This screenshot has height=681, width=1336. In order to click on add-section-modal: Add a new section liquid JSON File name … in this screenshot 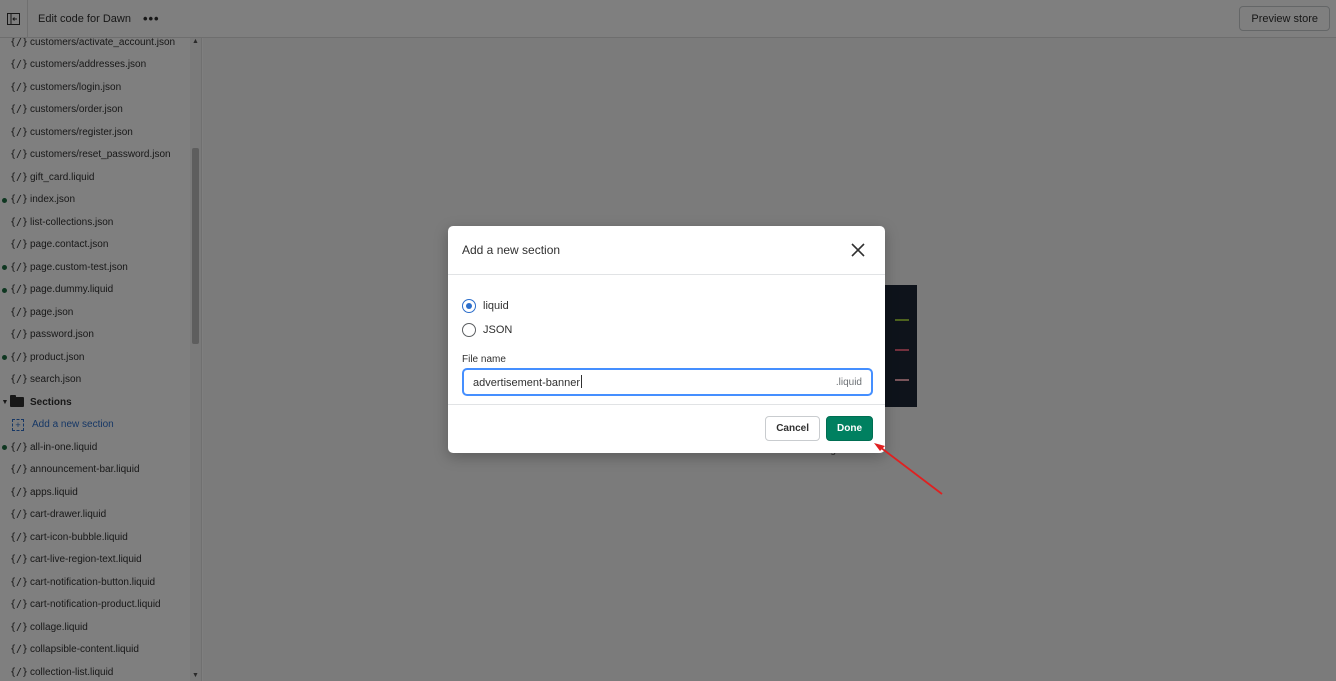, I will do `click(666, 339)`.